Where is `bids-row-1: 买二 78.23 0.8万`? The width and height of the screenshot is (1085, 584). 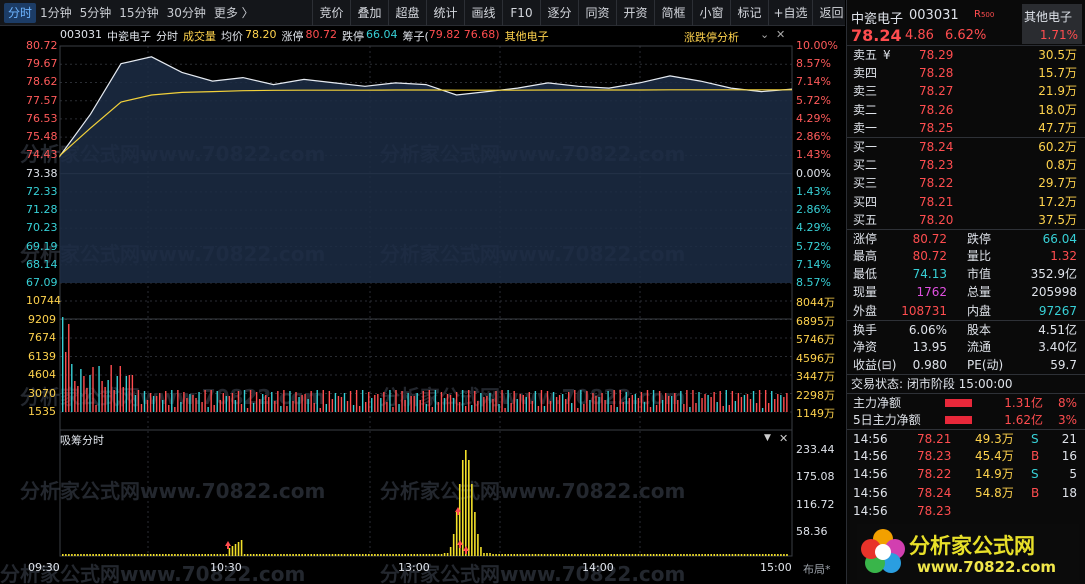 bids-row-1: 买二 78.23 0.8万 is located at coordinates (966, 165).